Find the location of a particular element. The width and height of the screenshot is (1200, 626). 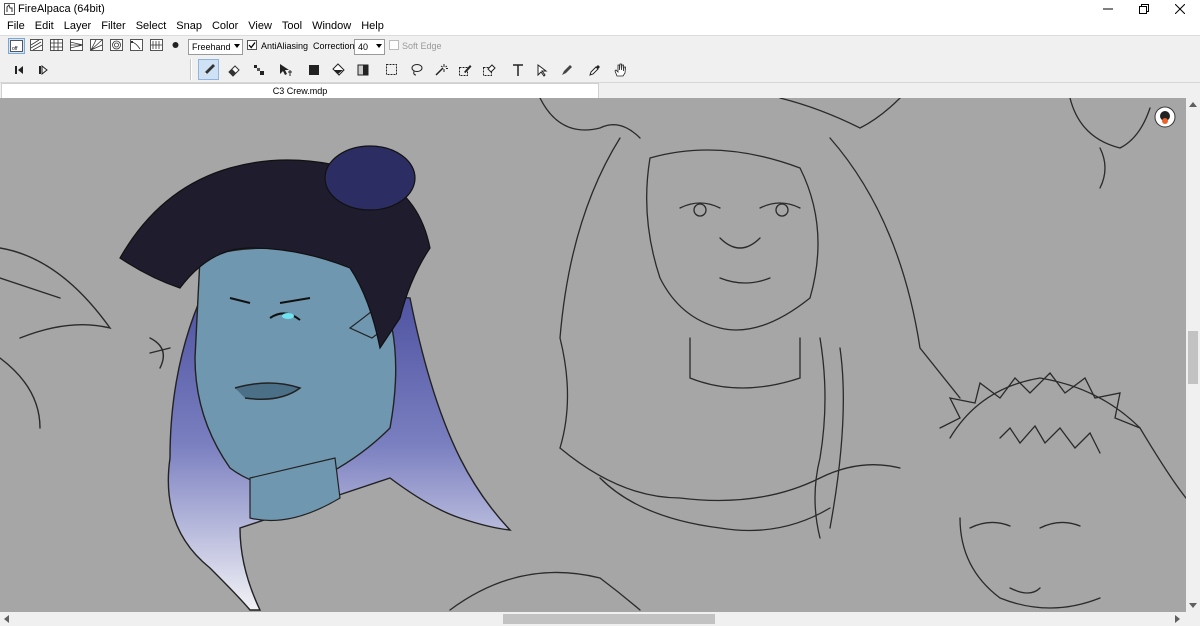

antialiasing-label: AntiAliasing is located at coordinates (285, 46).